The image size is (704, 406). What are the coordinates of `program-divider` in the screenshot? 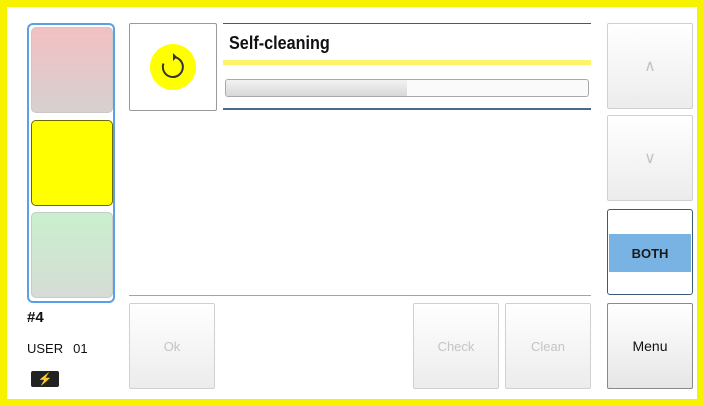 It's located at (407, 109).